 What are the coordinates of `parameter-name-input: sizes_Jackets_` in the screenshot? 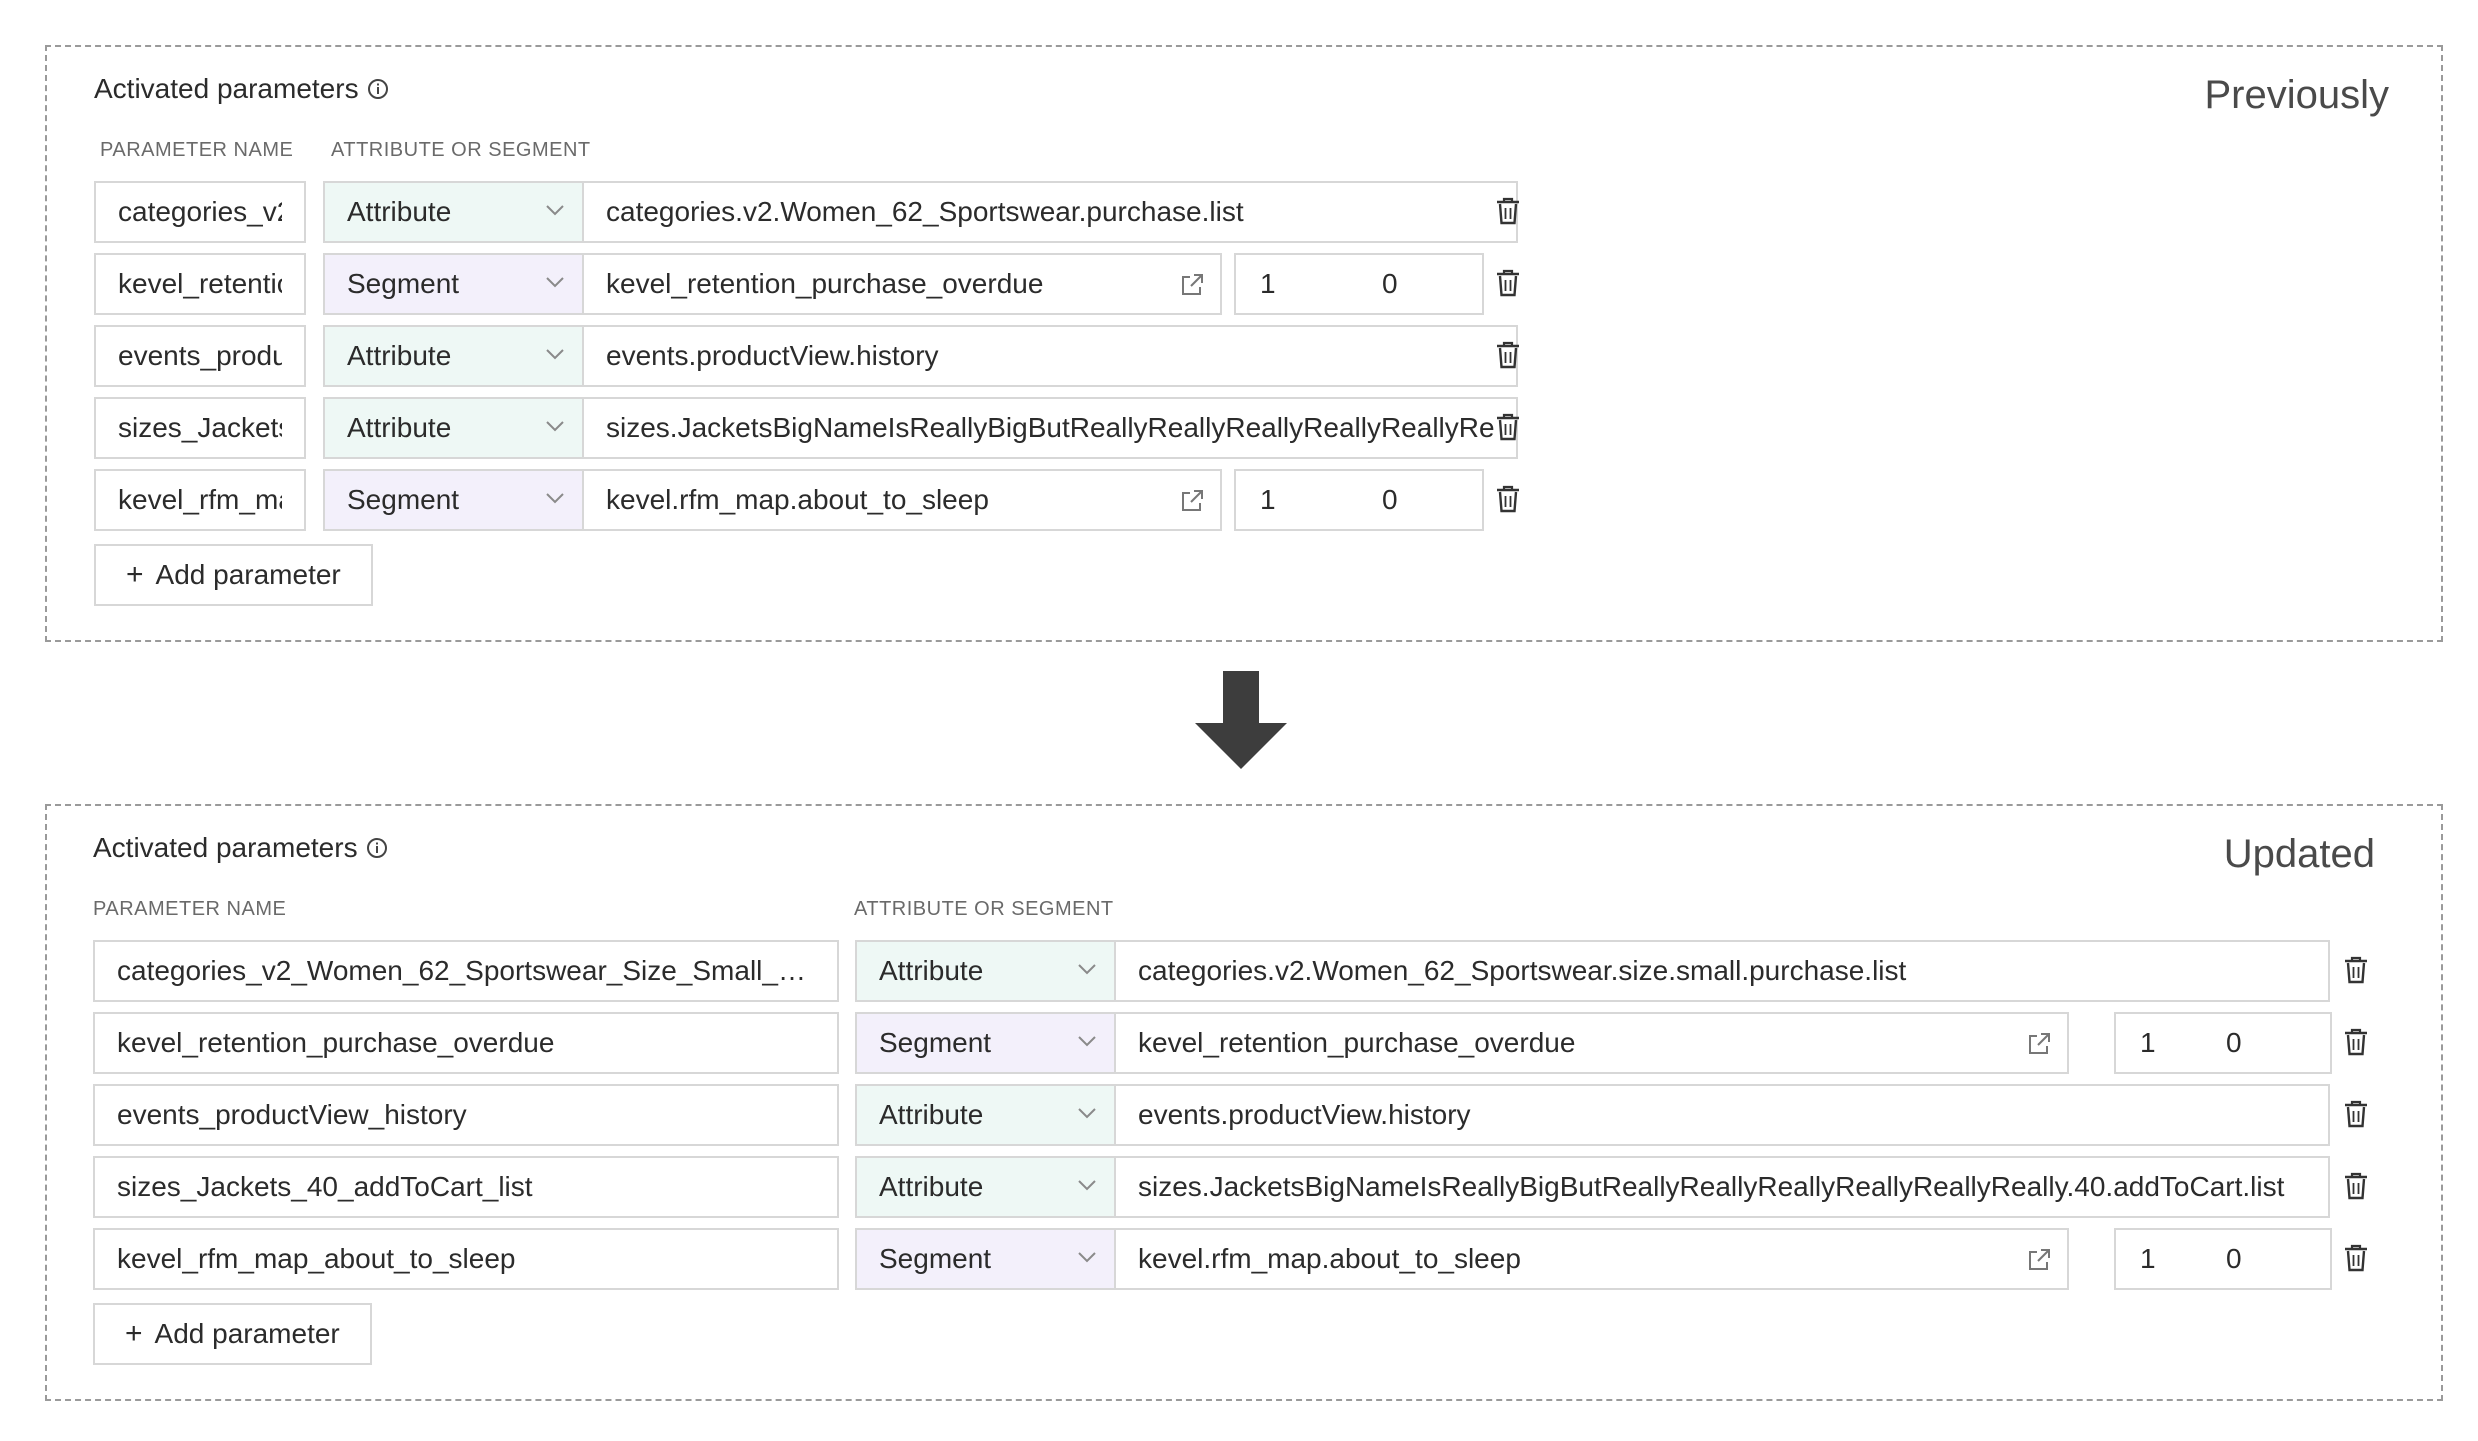 It's located at (200, 428).